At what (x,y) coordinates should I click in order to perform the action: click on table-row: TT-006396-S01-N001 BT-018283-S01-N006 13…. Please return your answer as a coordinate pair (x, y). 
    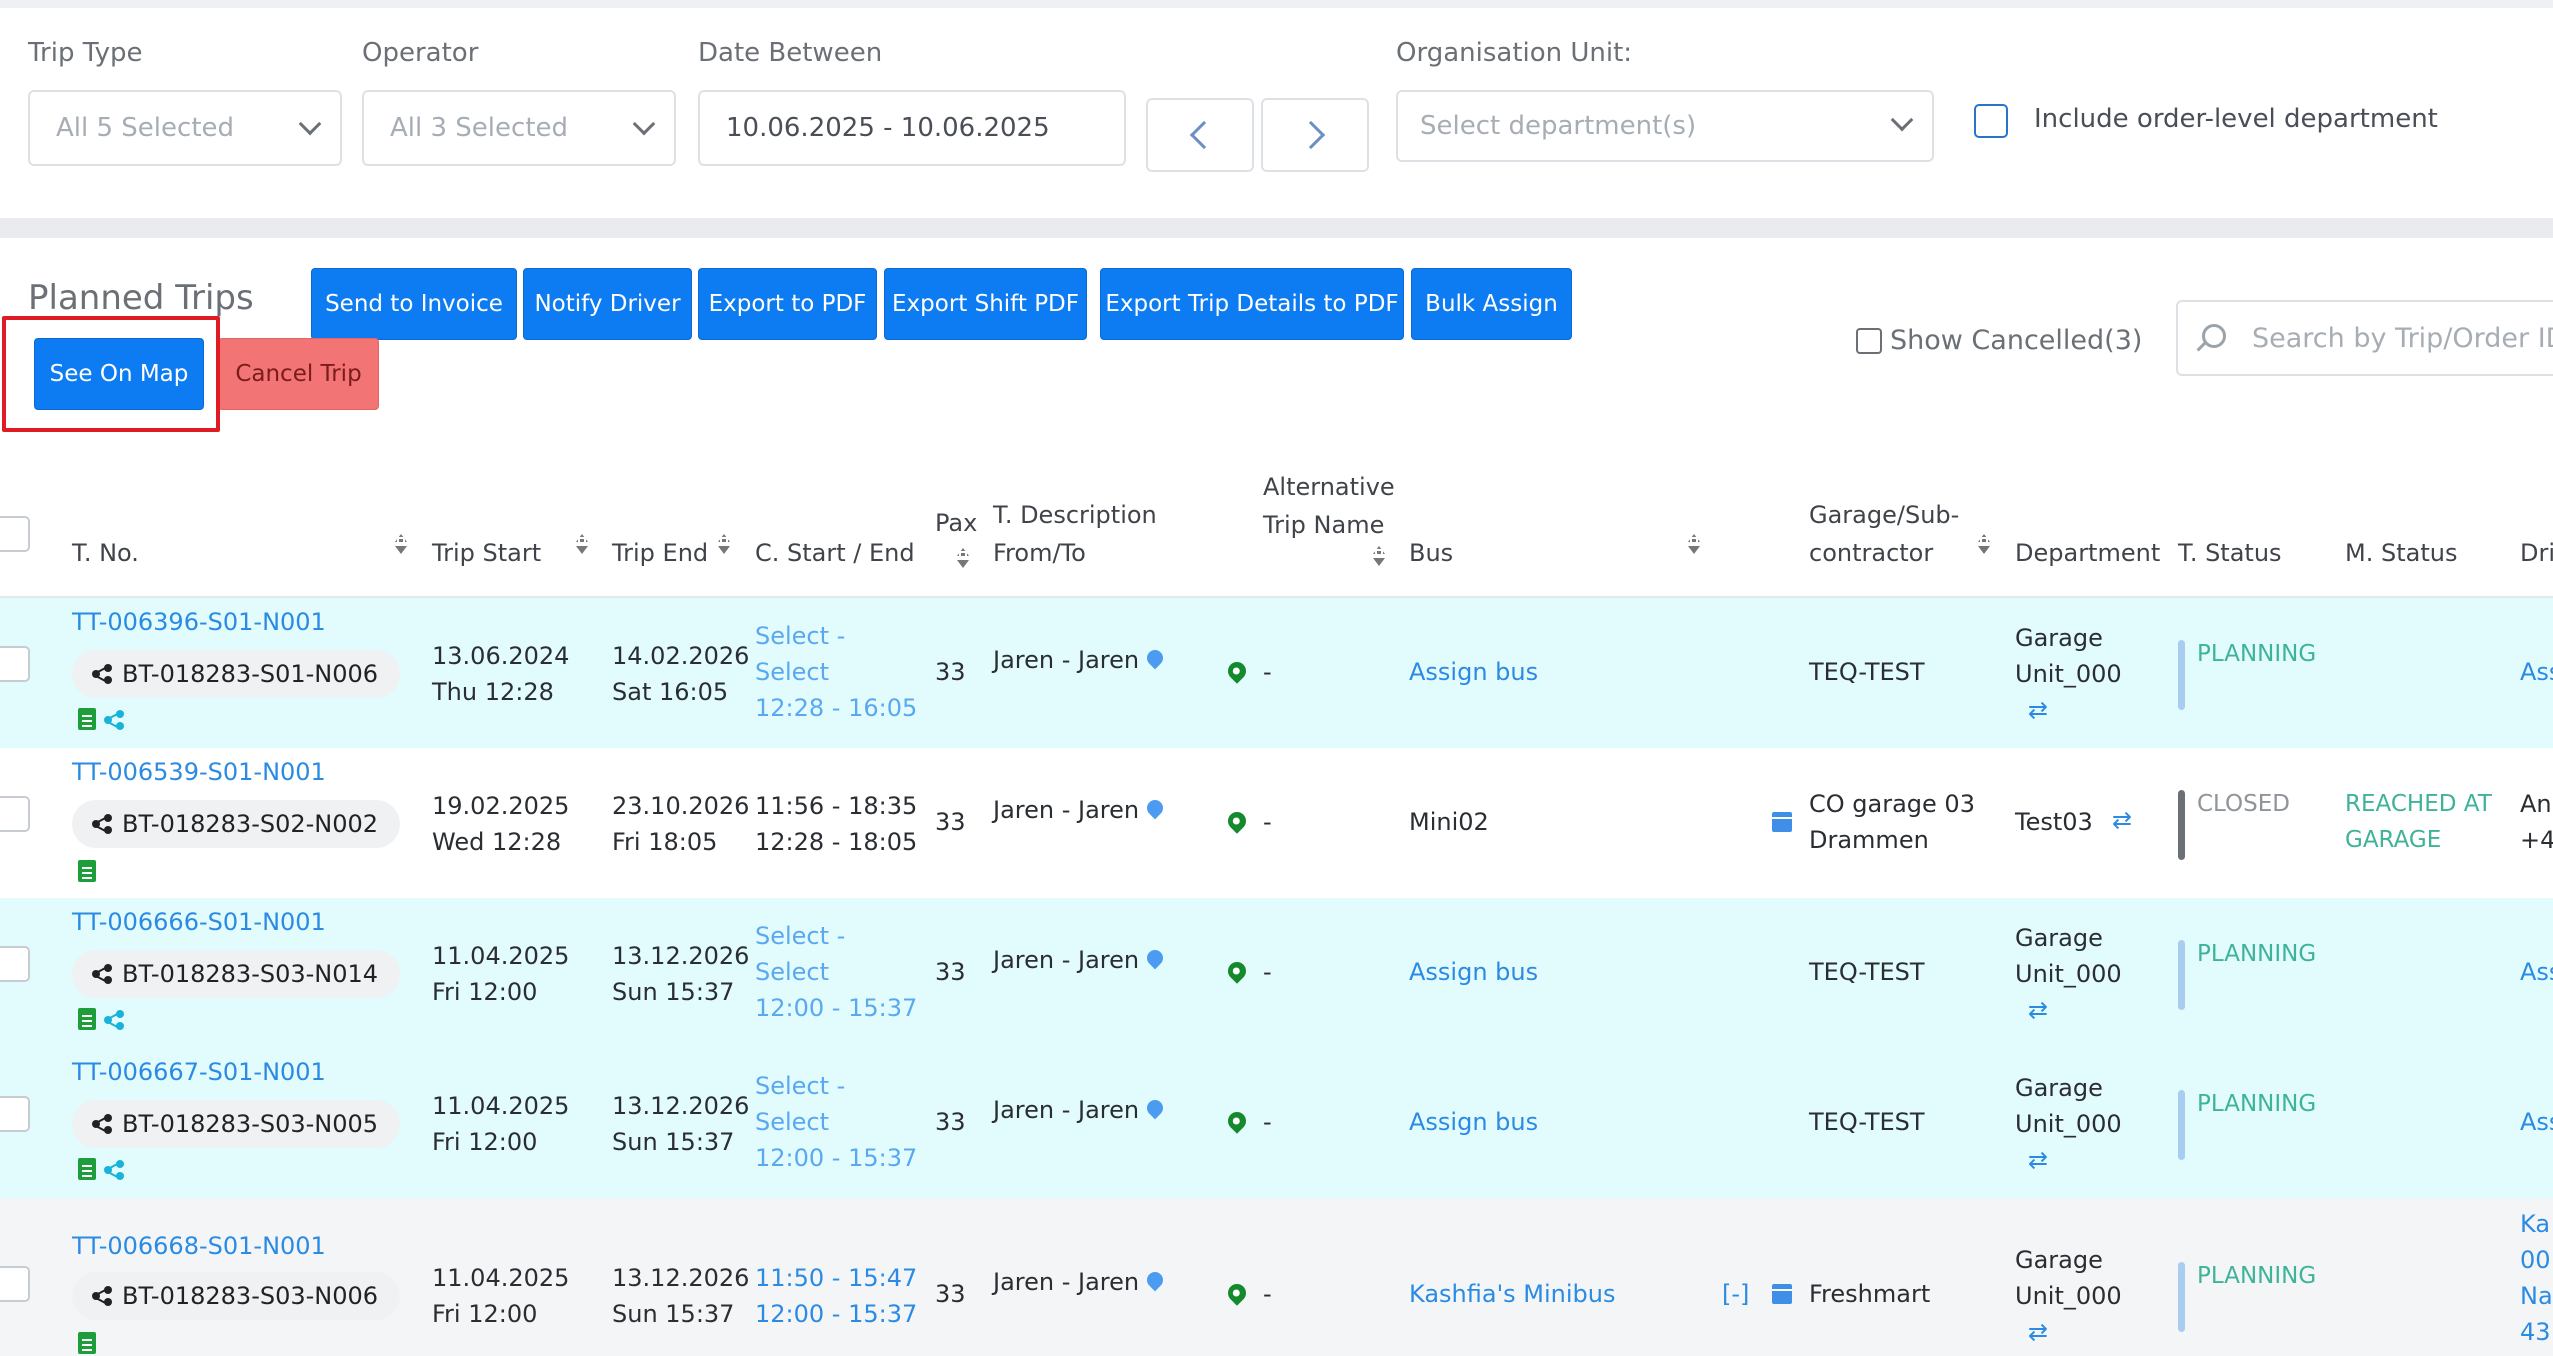
    Looking at the image, I should click on (1276, 673).